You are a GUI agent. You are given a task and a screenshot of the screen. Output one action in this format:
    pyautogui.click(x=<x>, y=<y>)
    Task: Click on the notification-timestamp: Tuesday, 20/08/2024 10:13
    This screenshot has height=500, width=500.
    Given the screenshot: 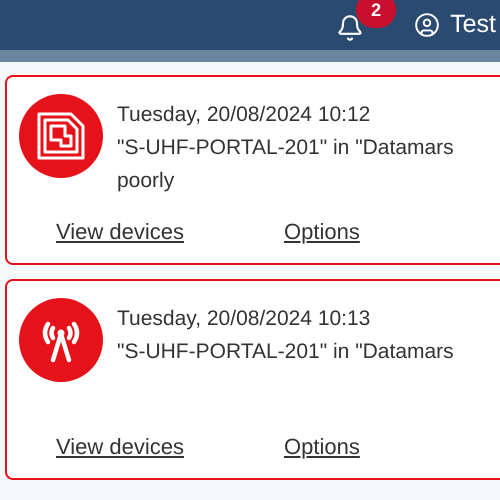 What is the action you would take?
    pyautogui.click(x=244, y=319)
    